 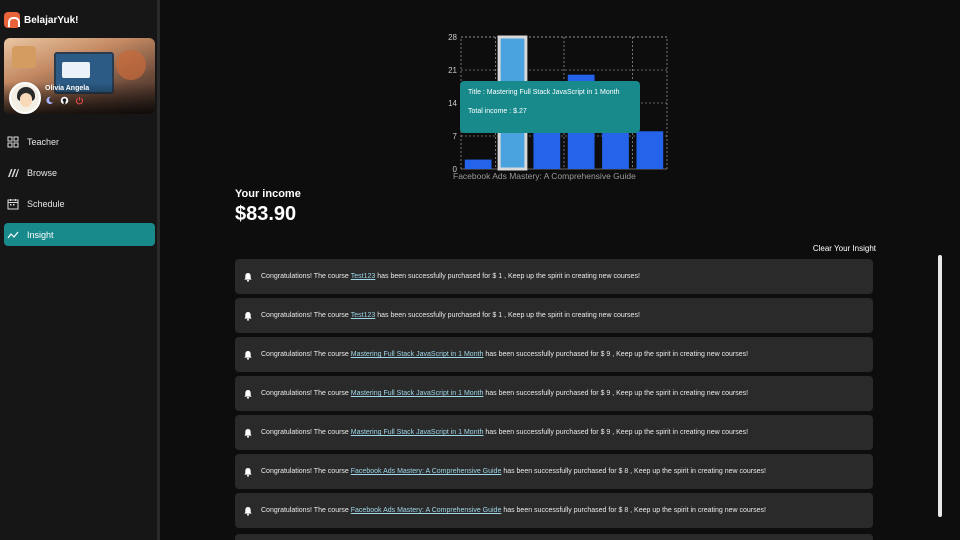 I want to click on income-label: Your income, so click(x=268, y=194).